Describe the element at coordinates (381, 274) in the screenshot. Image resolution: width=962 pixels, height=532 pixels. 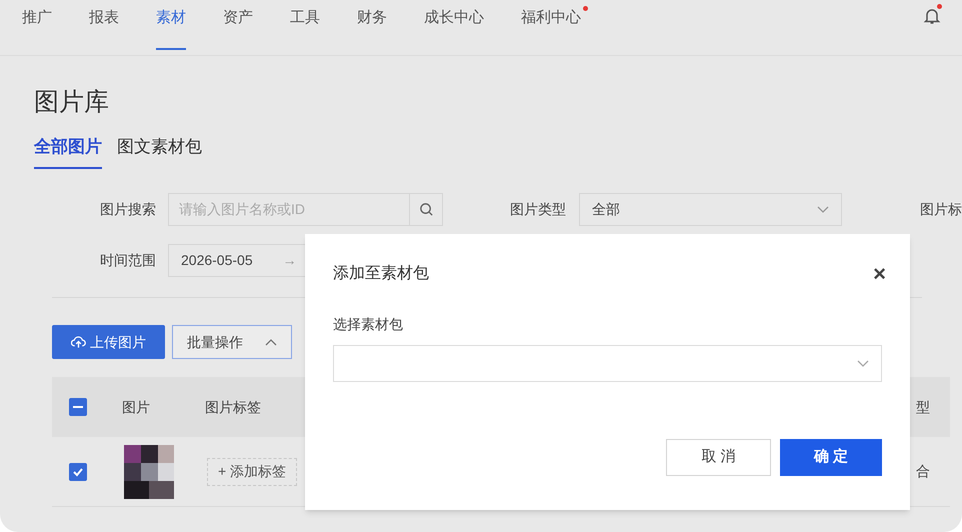
I see `dialog-title: 添加至素材包` at that location.